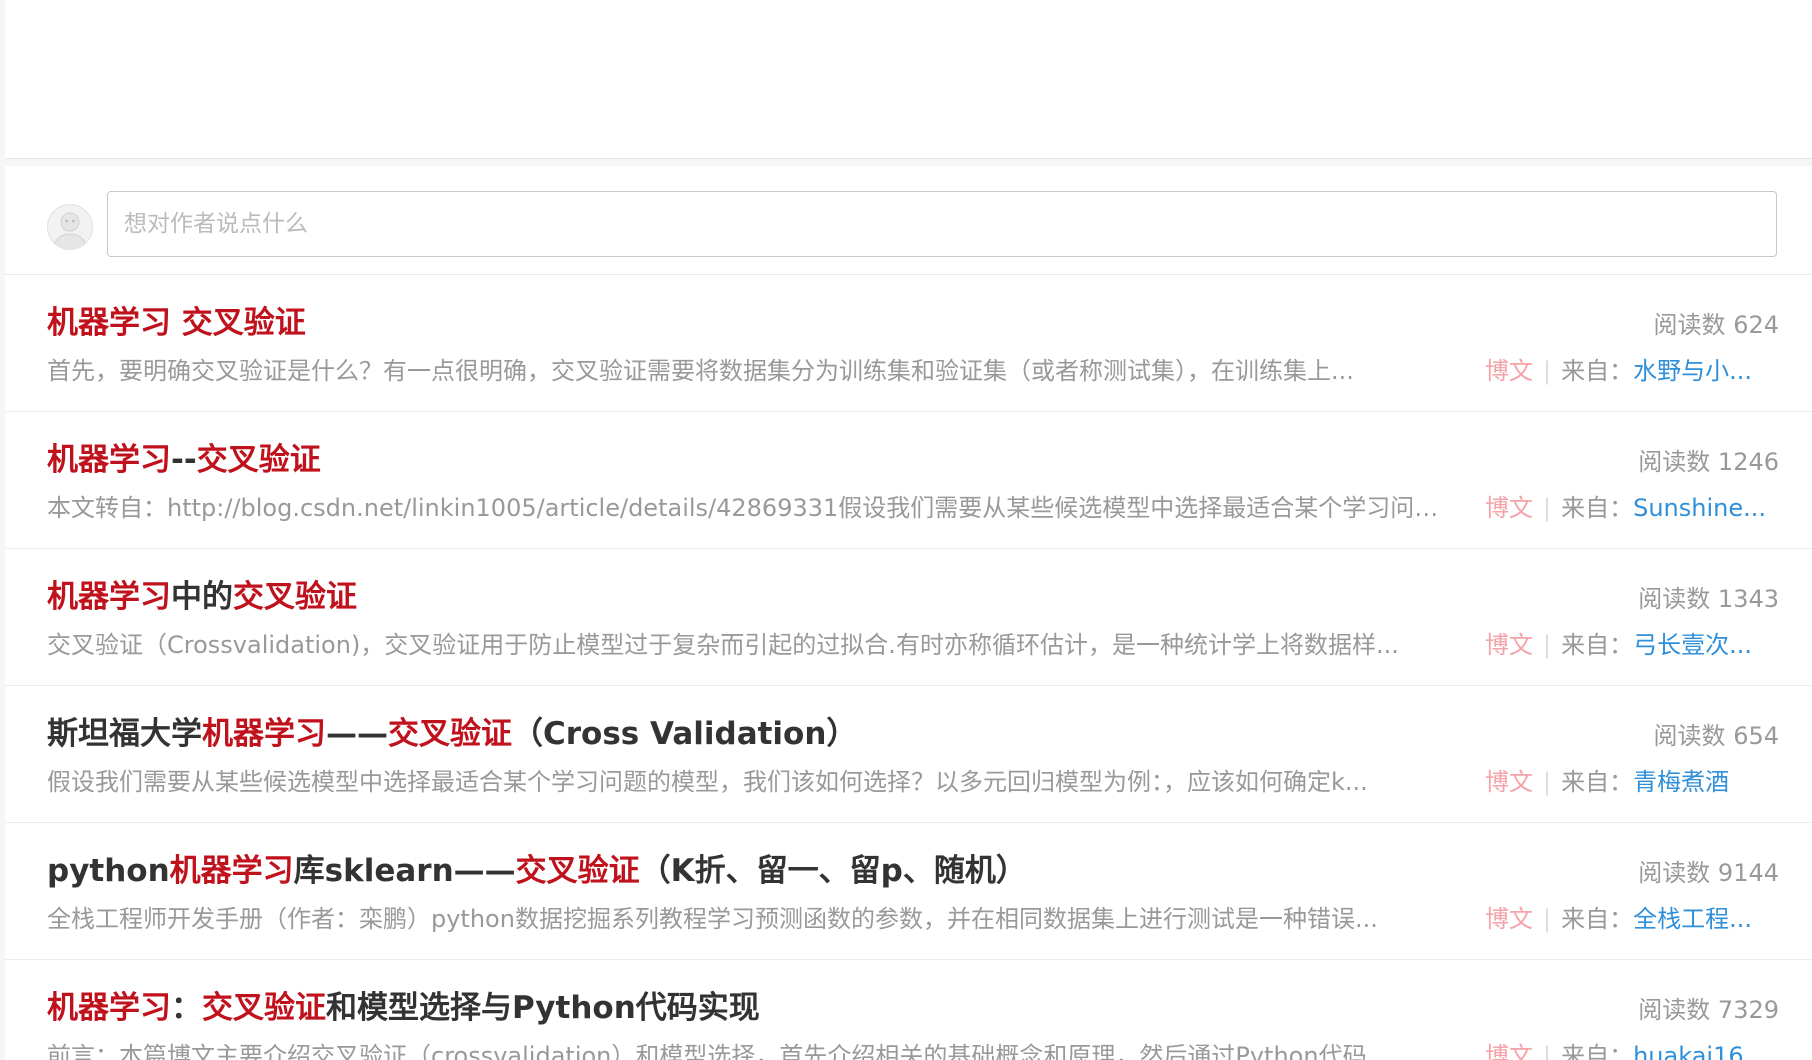  What do you see at coordinates (404, 871) in the screenshot?
I see `title-text: 库sklearn——` at bounding box center [404, 871].